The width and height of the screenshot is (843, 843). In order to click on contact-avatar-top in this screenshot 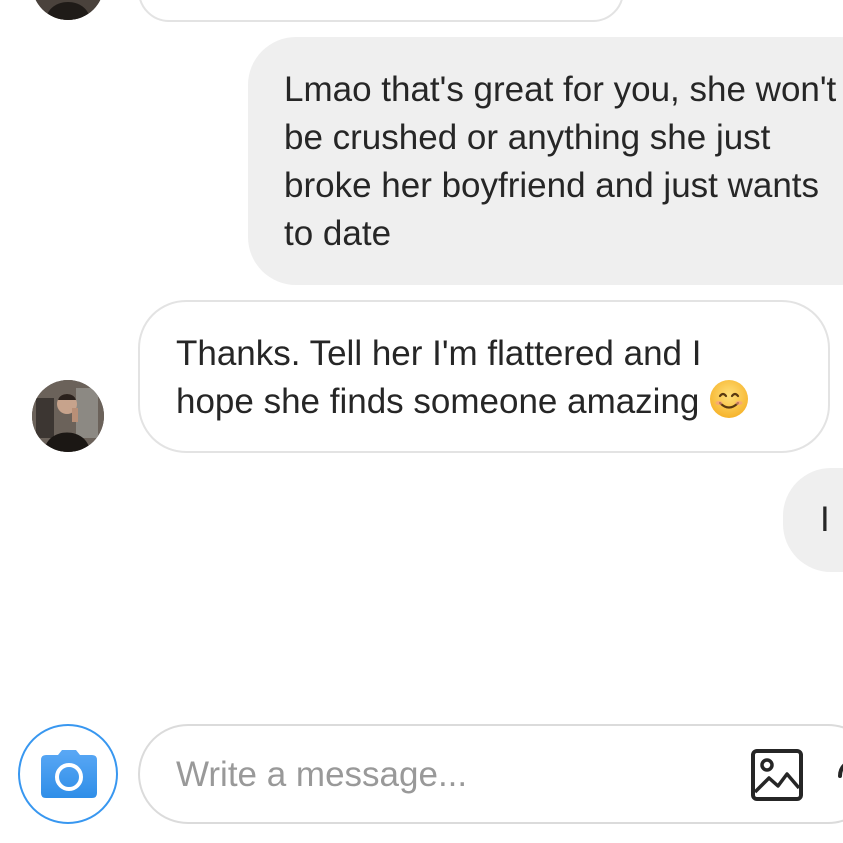, I will do `click(68, 10)`.